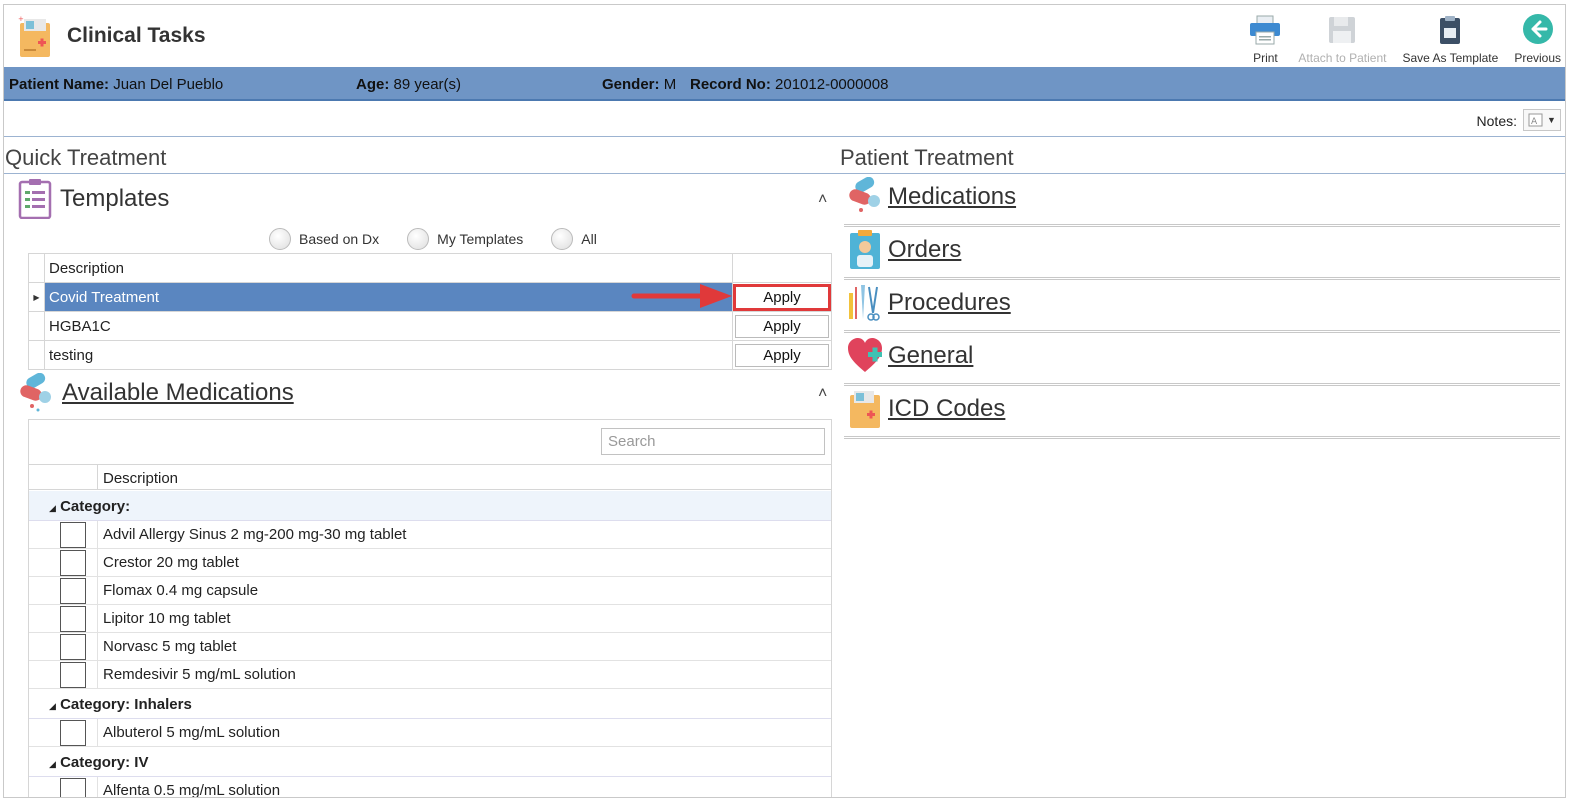  I want to click on filter-all: All, so click(574, 239).